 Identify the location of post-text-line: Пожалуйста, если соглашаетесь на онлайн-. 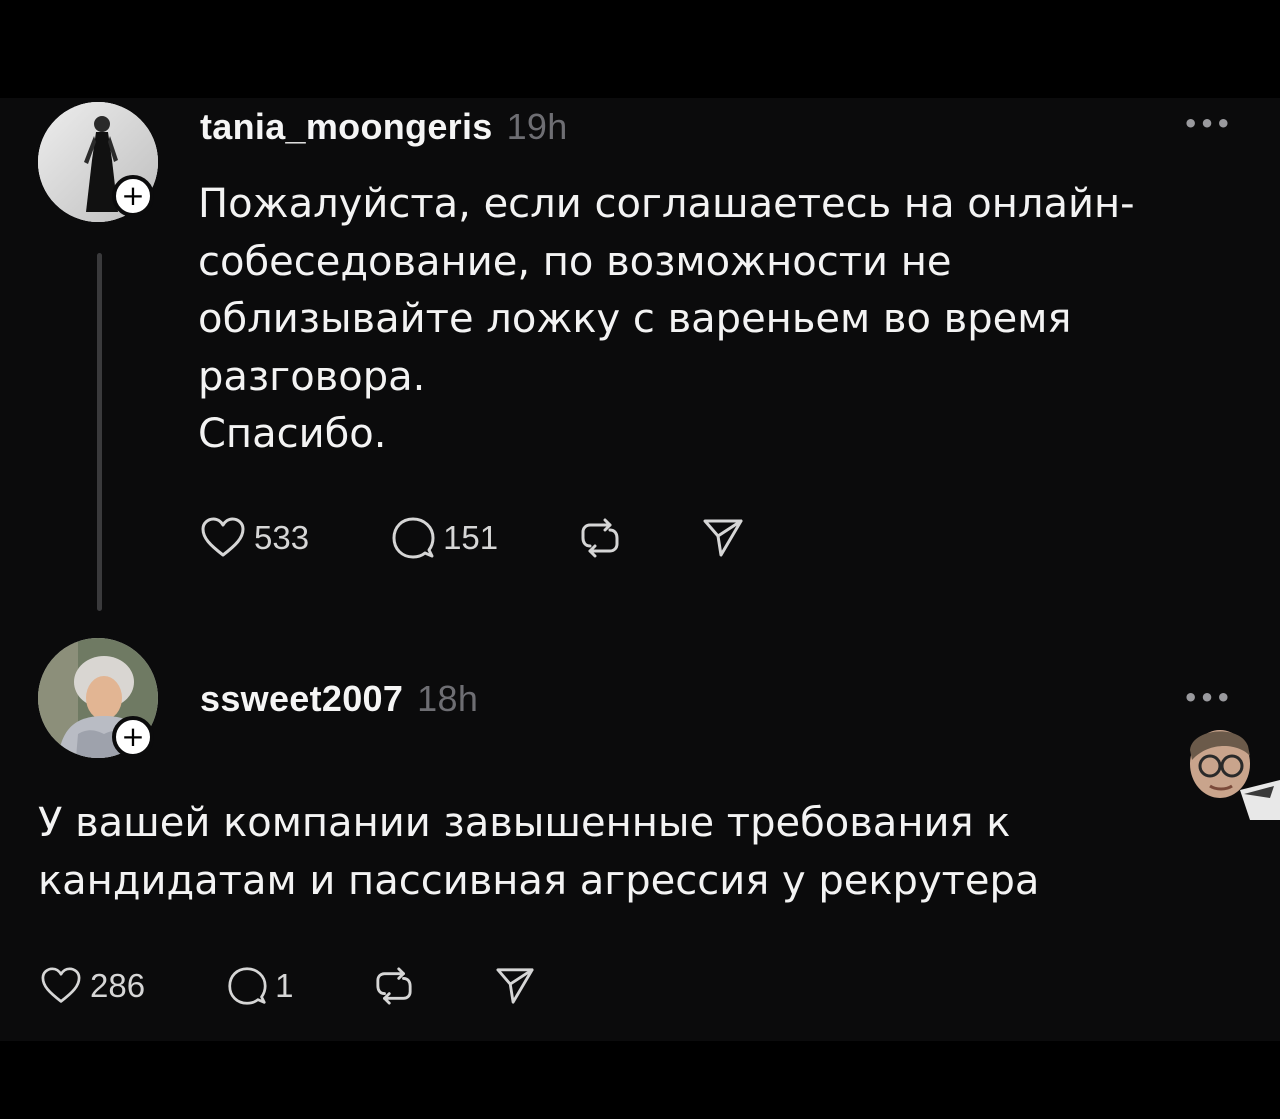
(666, 204).